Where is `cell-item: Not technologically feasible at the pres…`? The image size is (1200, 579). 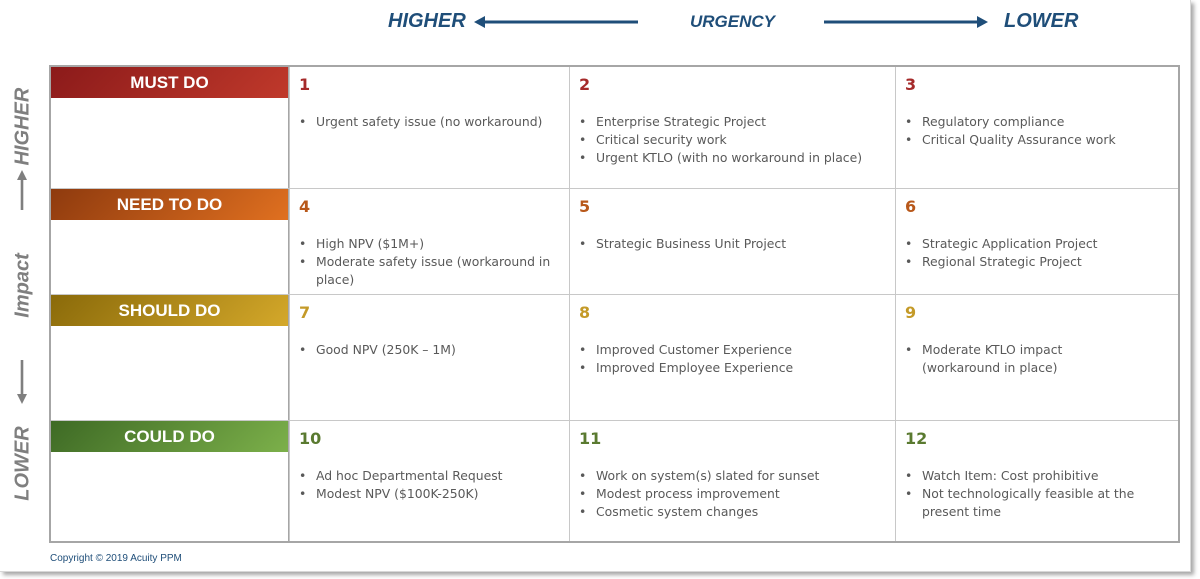
cell-item: Not technologically feasible at the pres… is located at coordinates (1023, 503).